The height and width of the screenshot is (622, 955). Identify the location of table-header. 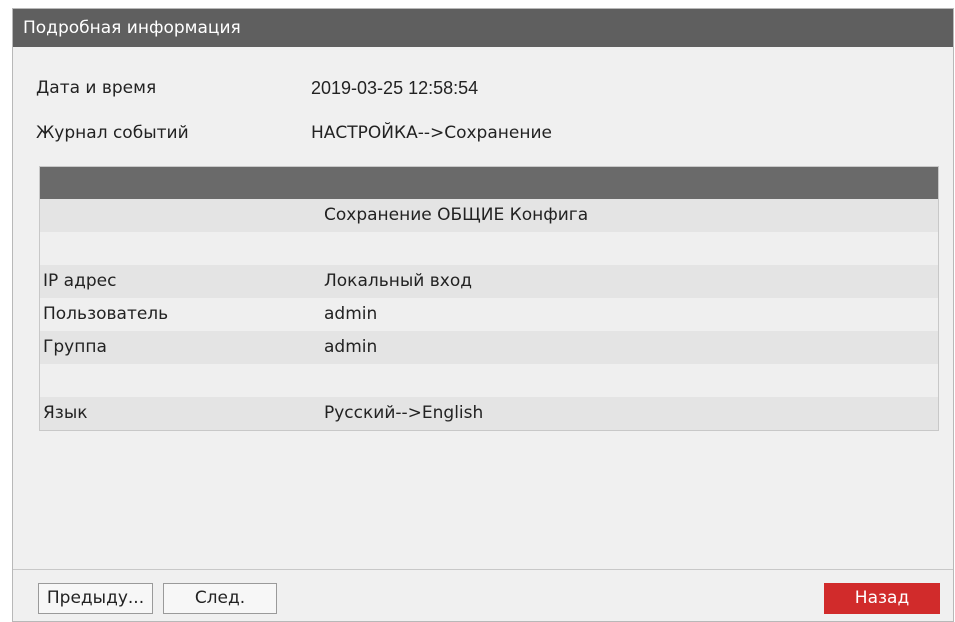
(489, 183).